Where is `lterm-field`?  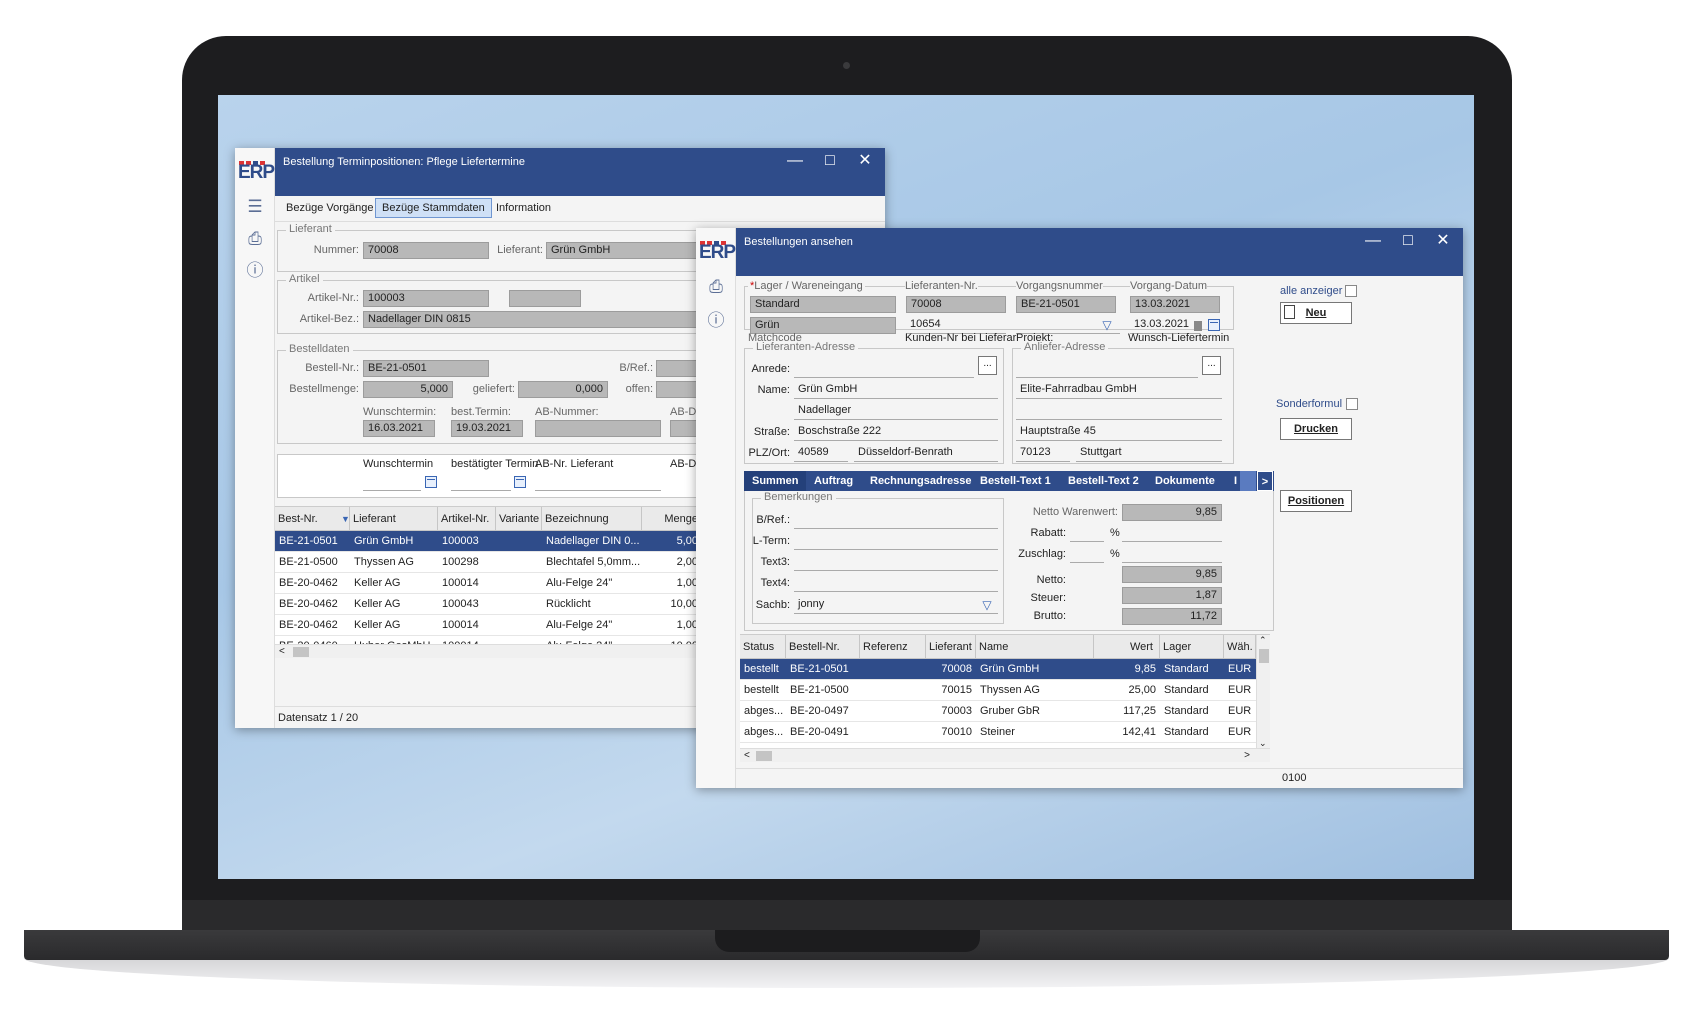 lterm-field is located at coordinates (896, 541).